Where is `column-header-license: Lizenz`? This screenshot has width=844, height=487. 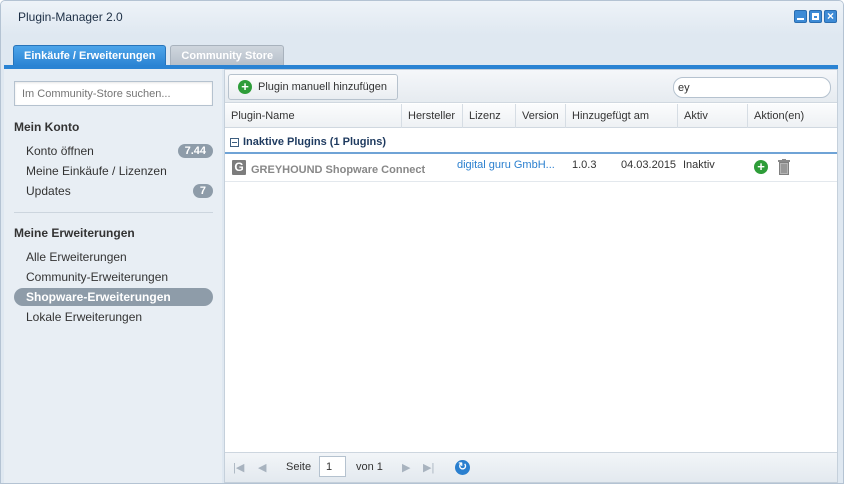 column-header-license: Lizenz is located at coordinates (489, 116).